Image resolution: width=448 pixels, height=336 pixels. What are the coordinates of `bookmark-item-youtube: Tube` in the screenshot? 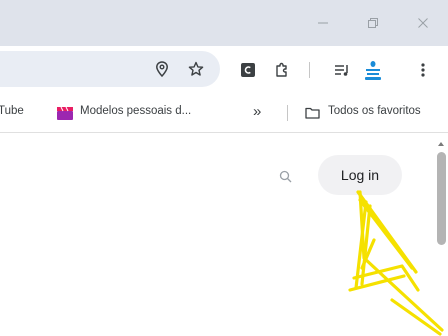 It's located at (12, 111).